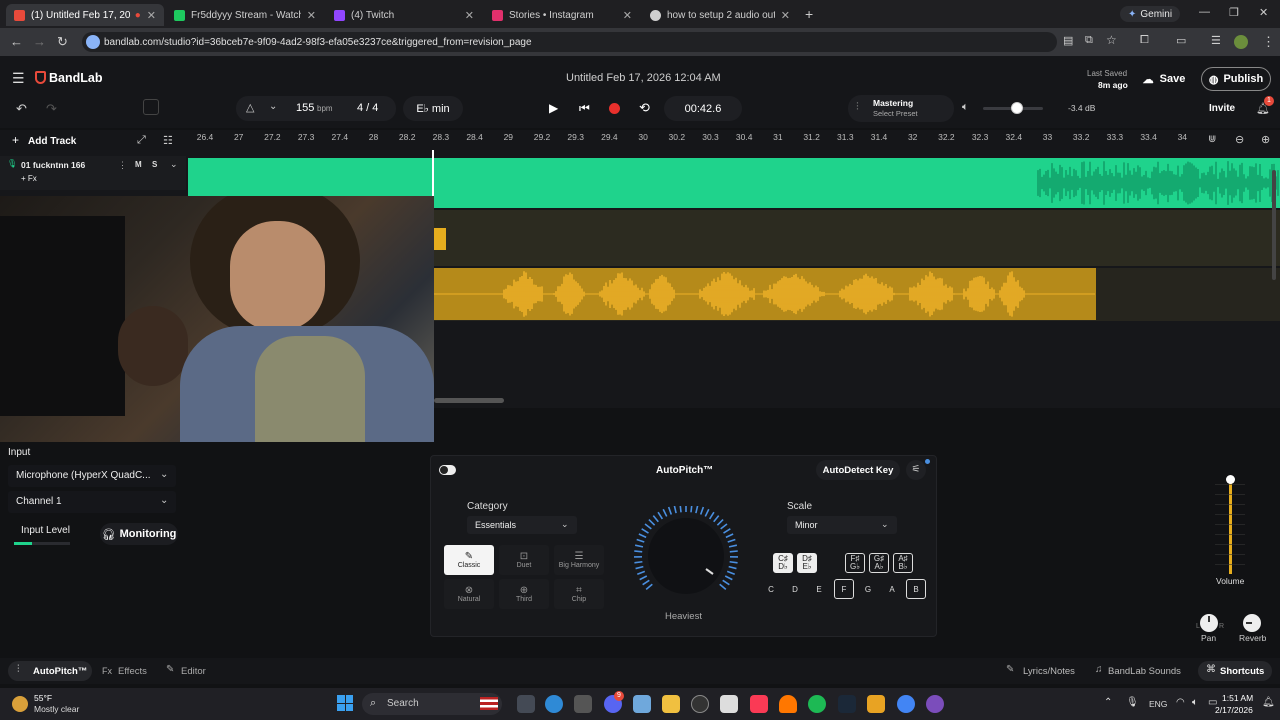 Image resolution: width=1280 pixels, height=720 pixels. I want to click on preset-third: ⊕ Third, so click(524, 594).